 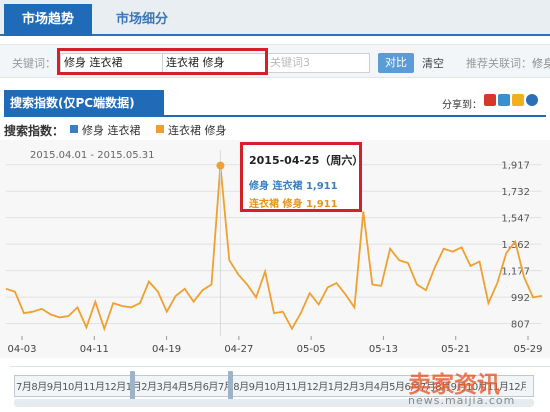 I want to click on recommend-keyword-link: 修身, so click(x=541, y=63).